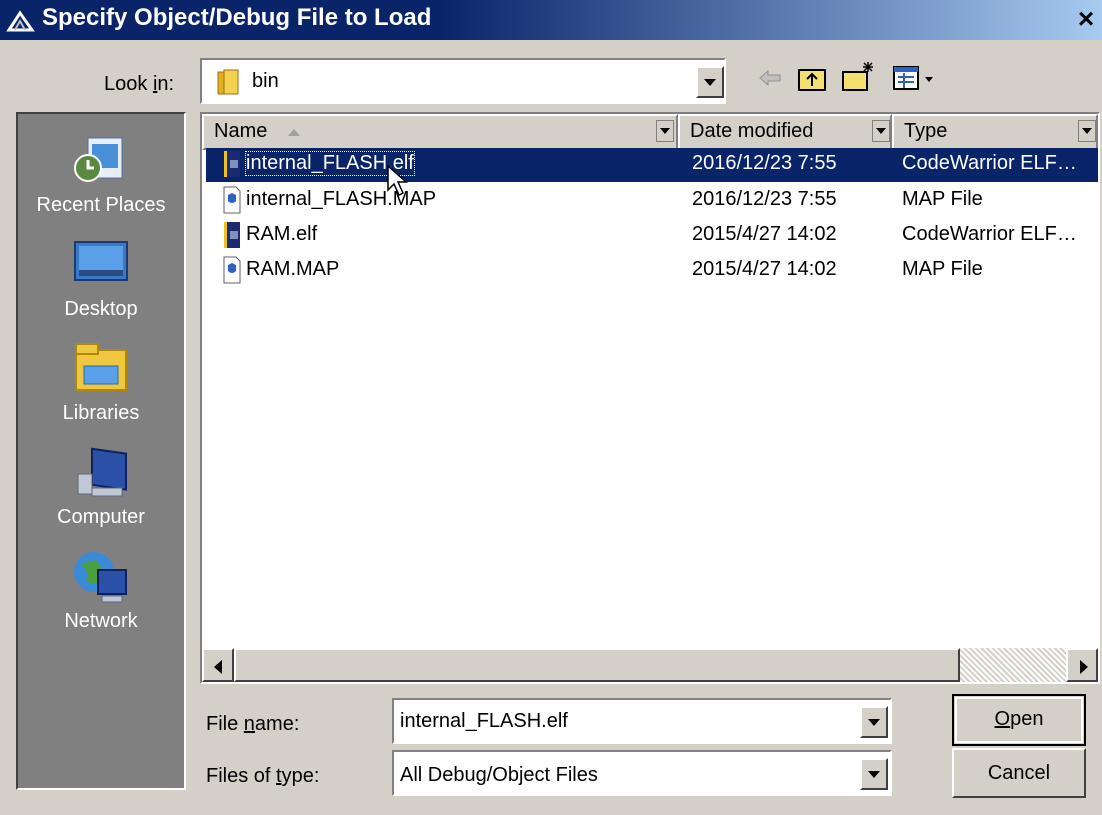 Image resolution: width=1102 pixels, height=815 pixels. Describe the element at coordinates (249, 724) in the screenshot. I see `file-name-label-accel: n` at that location.